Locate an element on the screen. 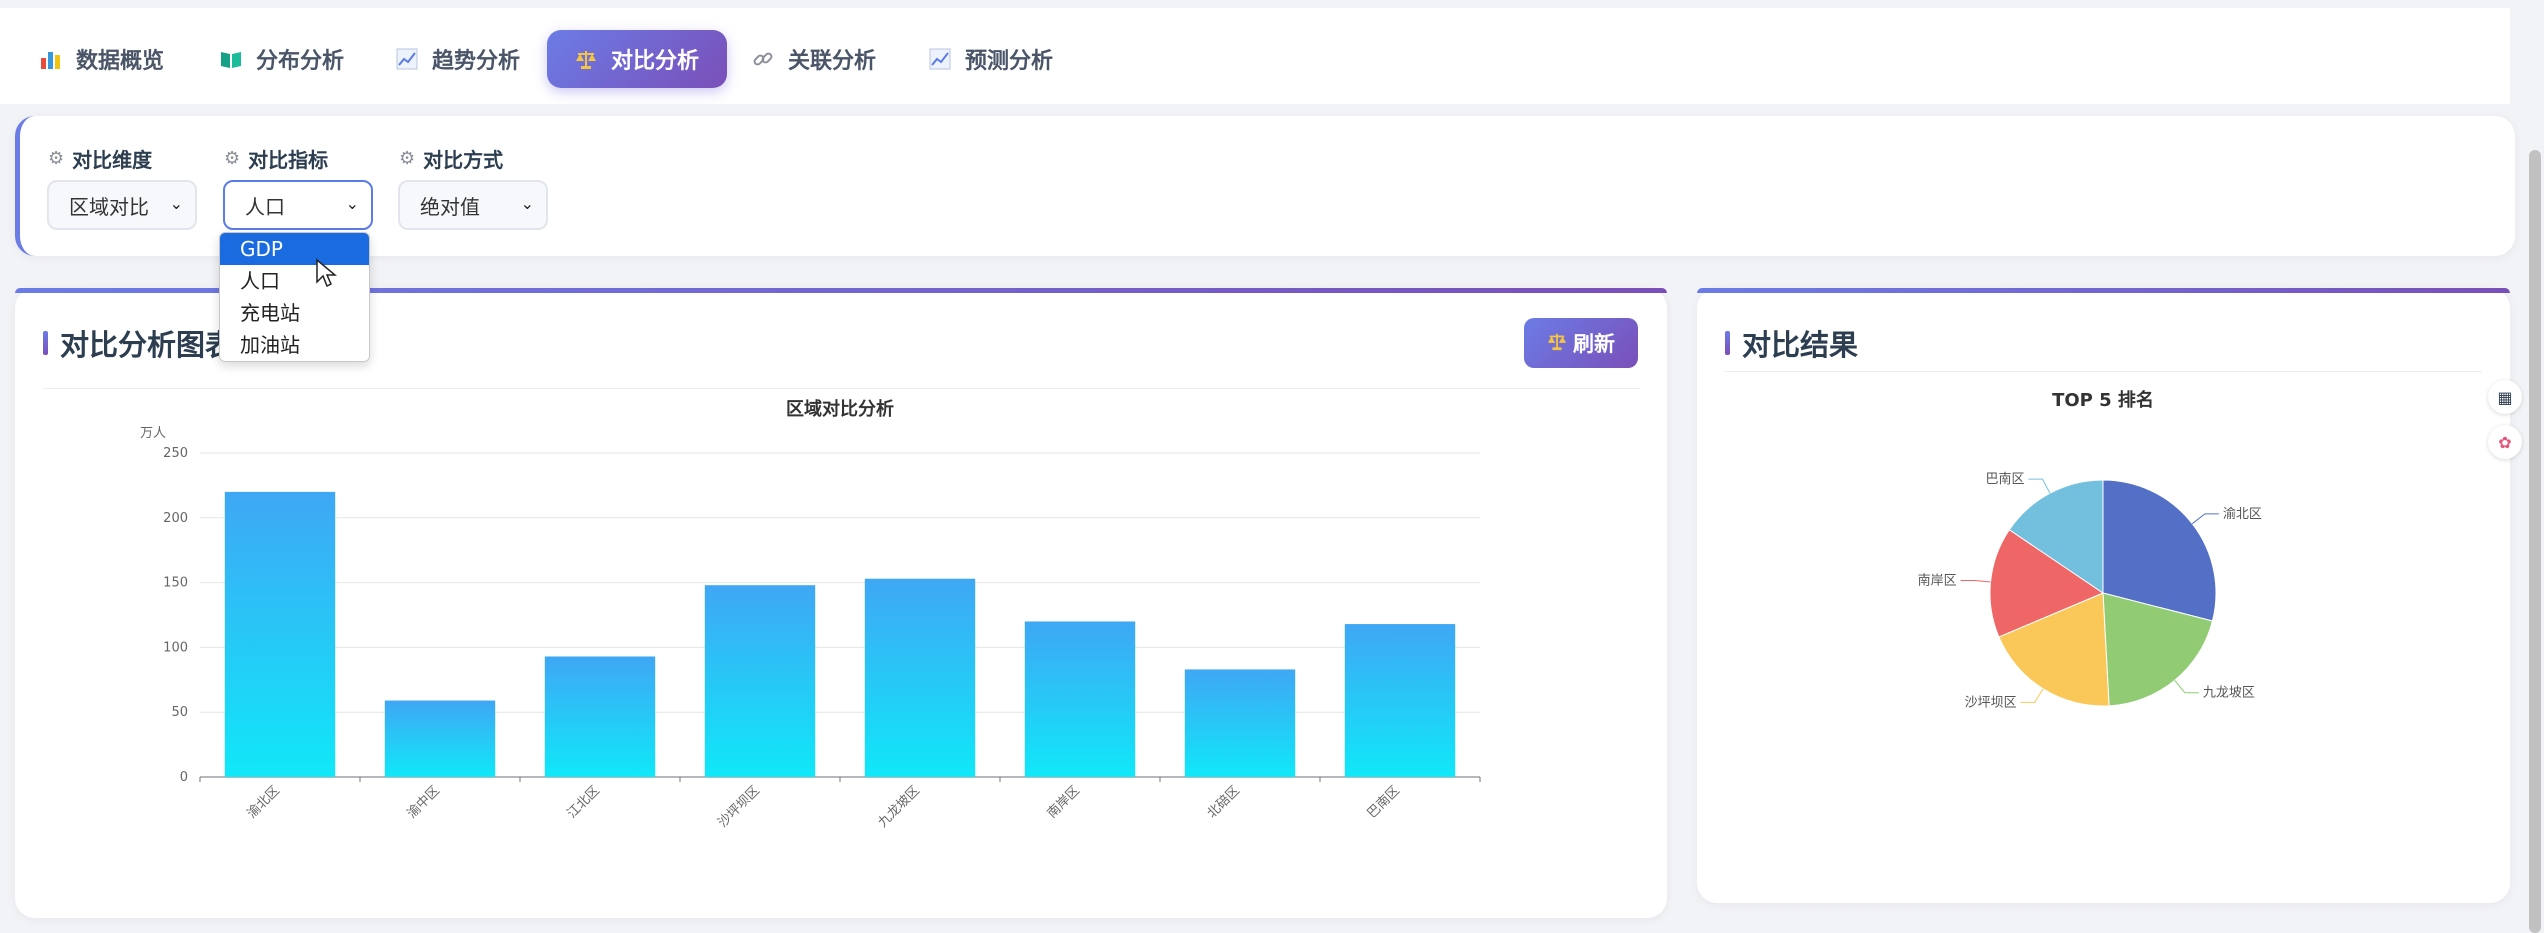 Image resolution: width=2544 pixels, height=933 pixels. tab-overview: 数据概览 is located at coordinates (102, 59).